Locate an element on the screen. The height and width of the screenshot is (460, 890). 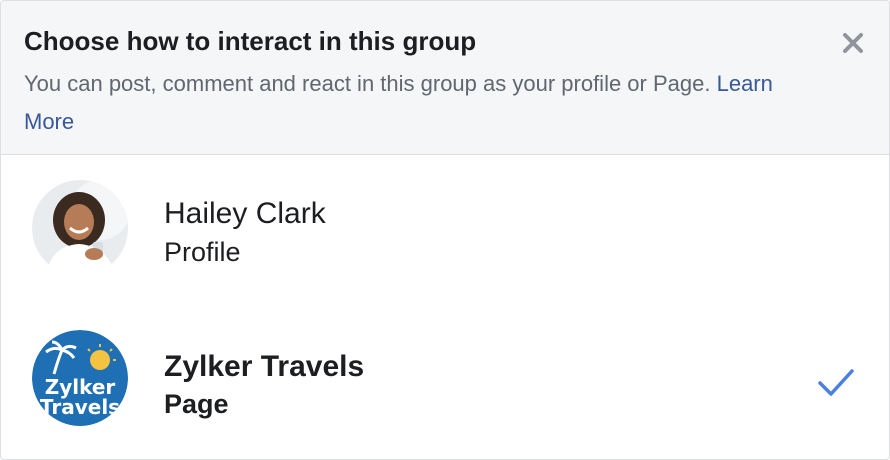
svg-text: Travels is located at coordinates (80, 407).